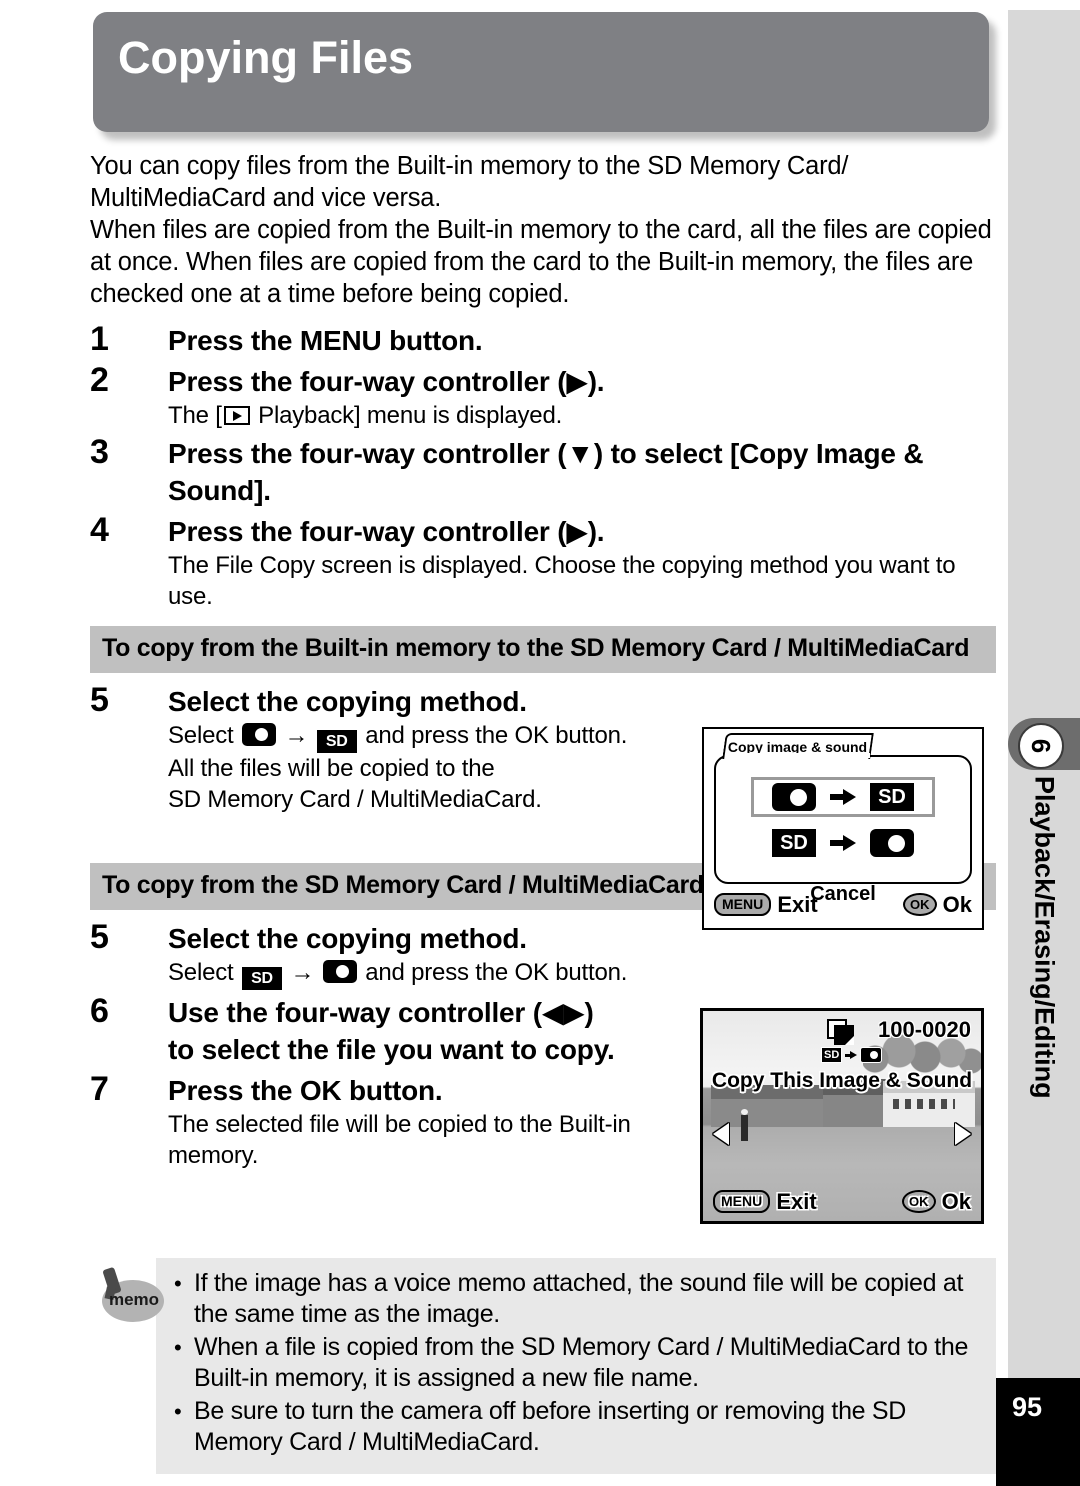 This screenshot has height=1486, width=1080. What do you see at coordinates (924, 1104) in the screenshot?
I see `photo-windows` at bounding box center [924, 1104].